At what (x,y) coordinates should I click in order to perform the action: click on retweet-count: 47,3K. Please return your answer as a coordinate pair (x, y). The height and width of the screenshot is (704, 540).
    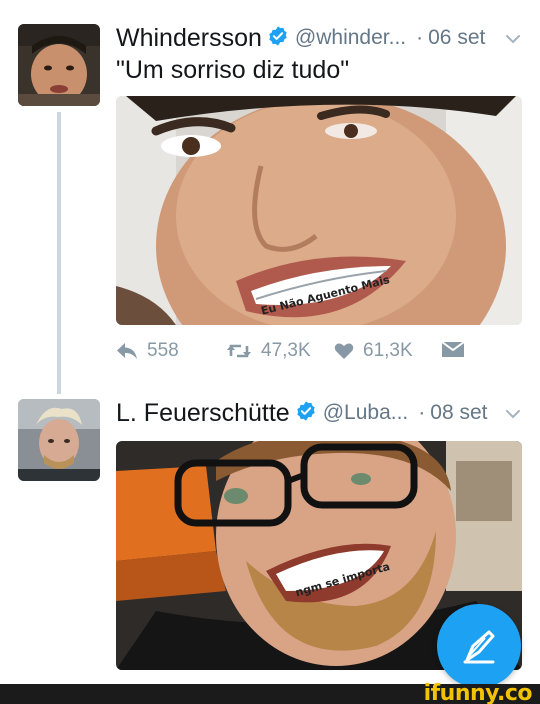
    Looking at the image, I should click on (286, 350).